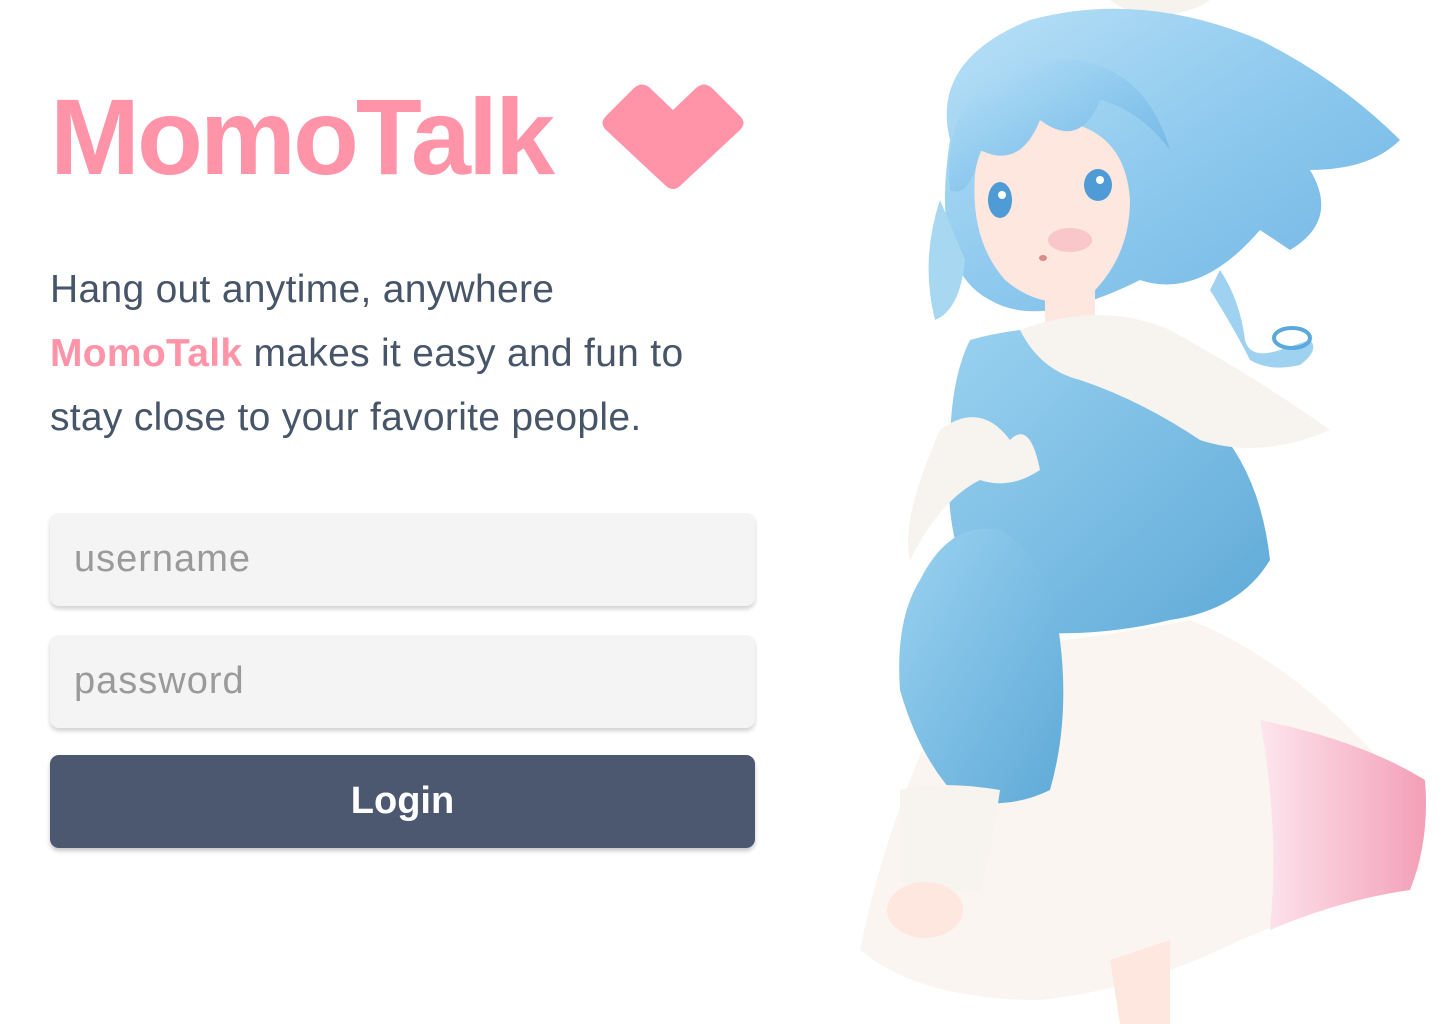 The width and height of the screenshot is (1440, 1024). I want to click on hair-braid, so click(1262, 319).